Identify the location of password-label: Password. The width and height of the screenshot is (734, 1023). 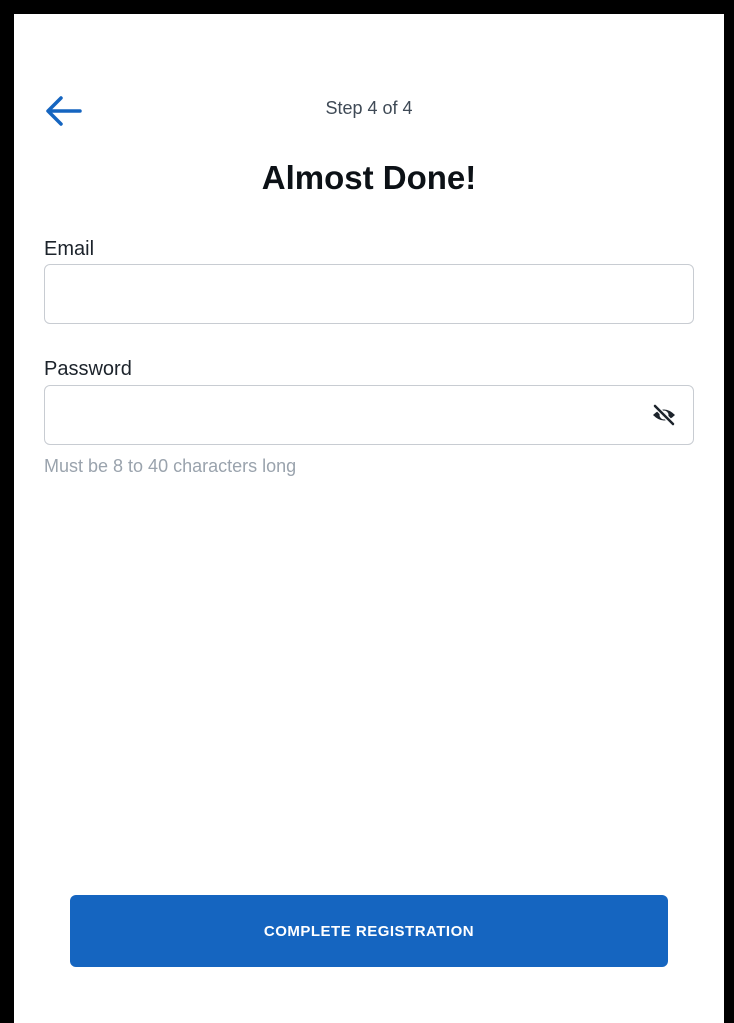
(88, 369).